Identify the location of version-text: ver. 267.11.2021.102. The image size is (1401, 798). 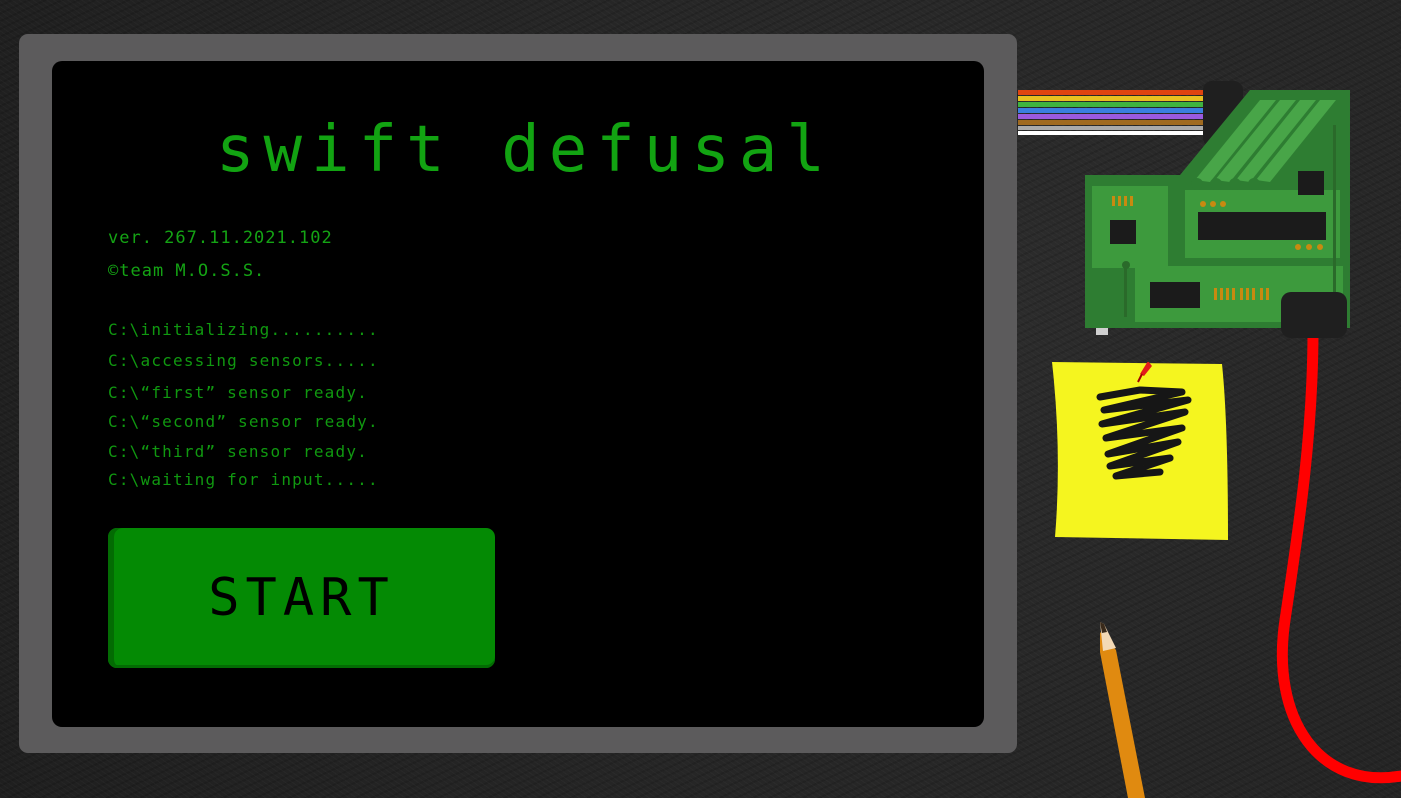
(220, 238).